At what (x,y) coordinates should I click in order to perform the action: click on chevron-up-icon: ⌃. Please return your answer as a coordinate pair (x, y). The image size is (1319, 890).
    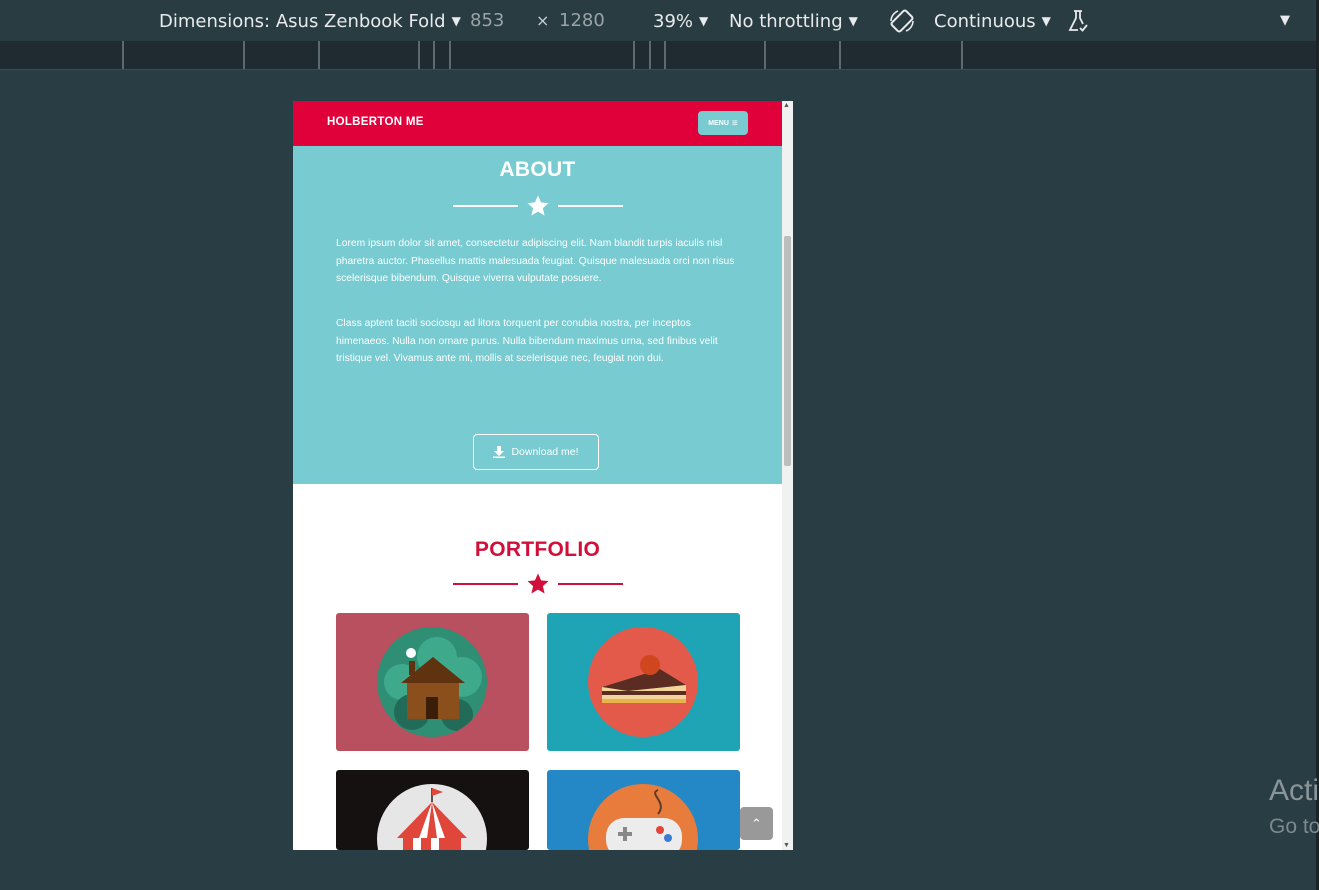
    Looking at the image, I should click on (756, 823).